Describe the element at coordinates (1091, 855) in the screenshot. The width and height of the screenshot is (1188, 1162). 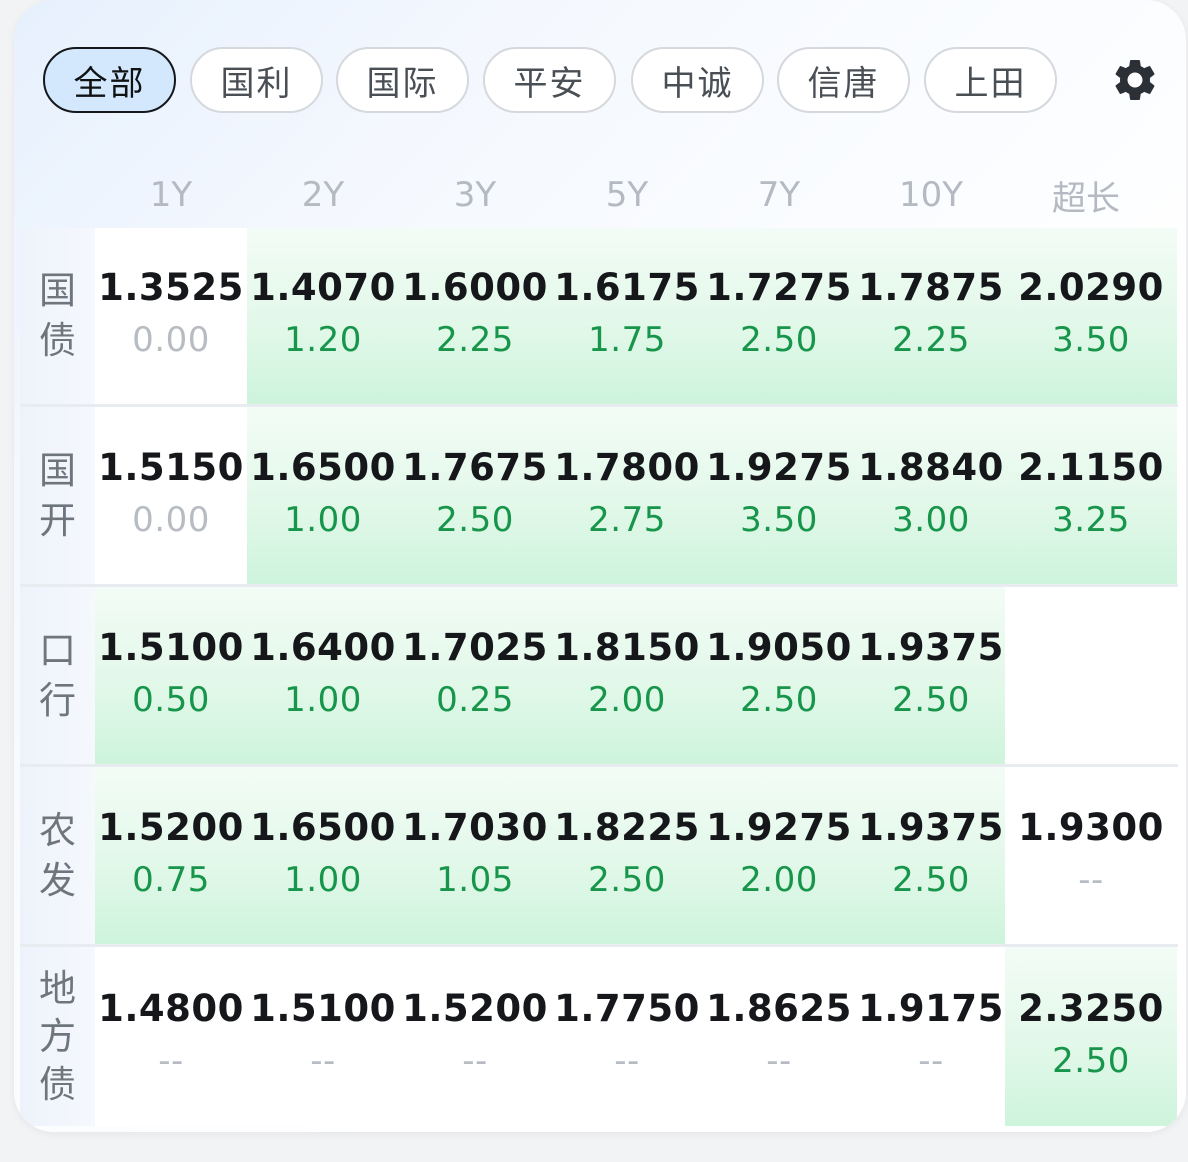
I see `yield-cell: 1.9300 --` at that location.